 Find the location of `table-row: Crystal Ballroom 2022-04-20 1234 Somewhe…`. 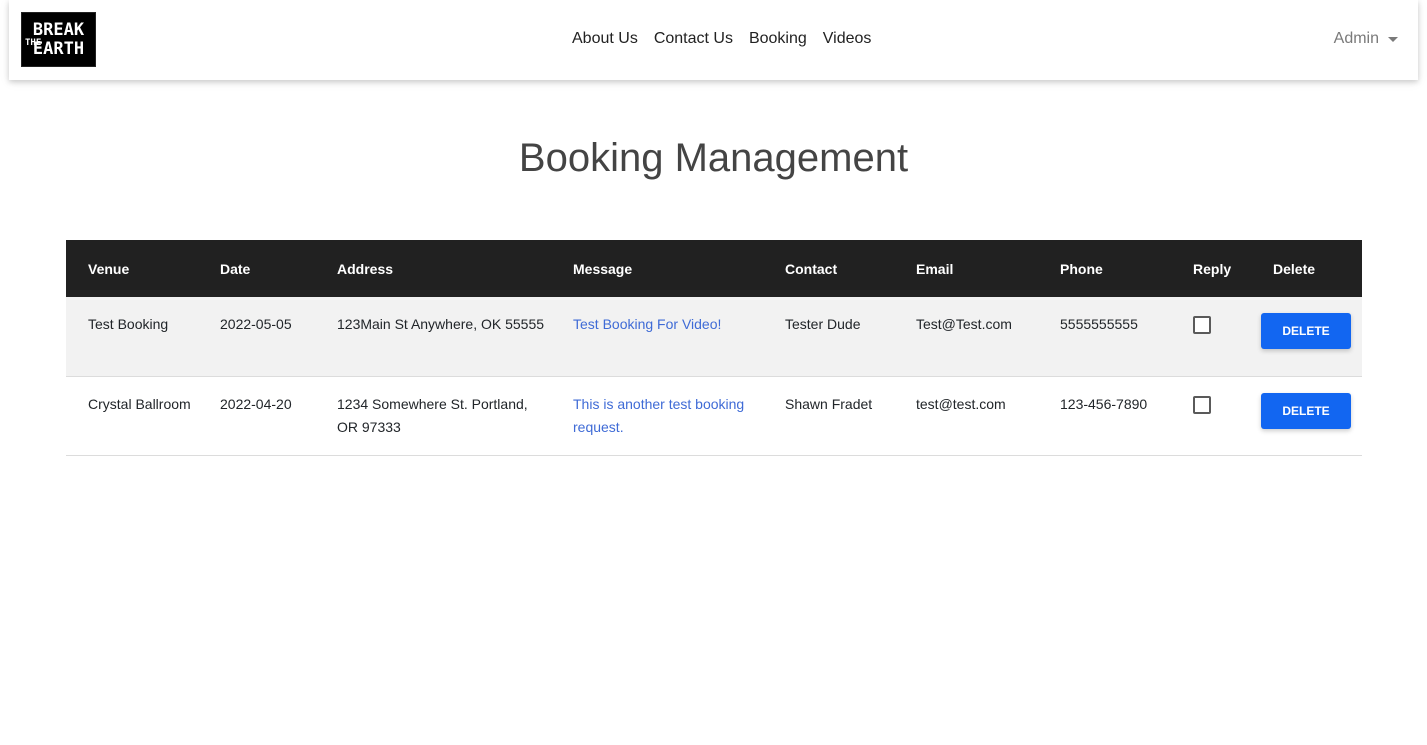

table-row: Crystal Ballroom 2022-04-20 1234 Somewhe… is located at coordinates (714, 415).